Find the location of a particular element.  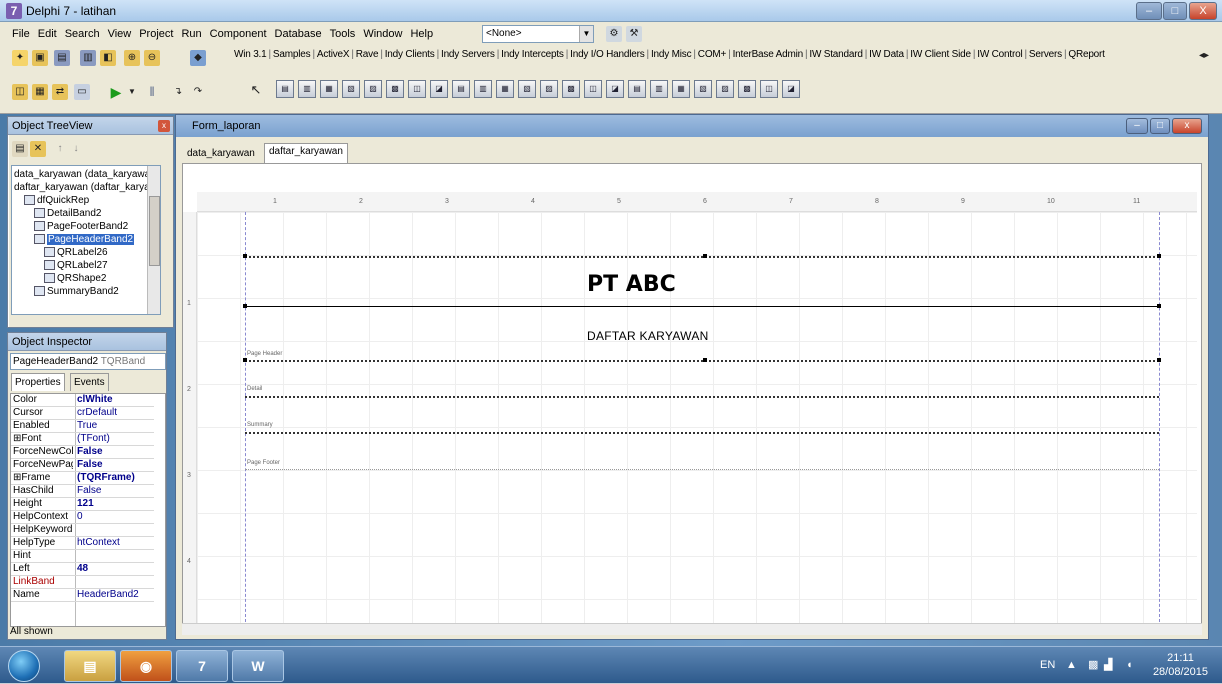

explorer-taskbar-icon: ▤ is located at coordinates (90, 666).